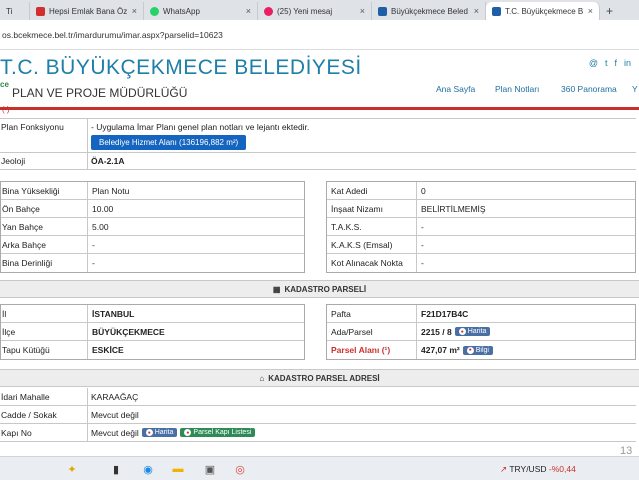 The height and width of the screenshot is (480, 639). I want to click on row-value: BELİRTİLMEMİŞ, so click(453, 208).